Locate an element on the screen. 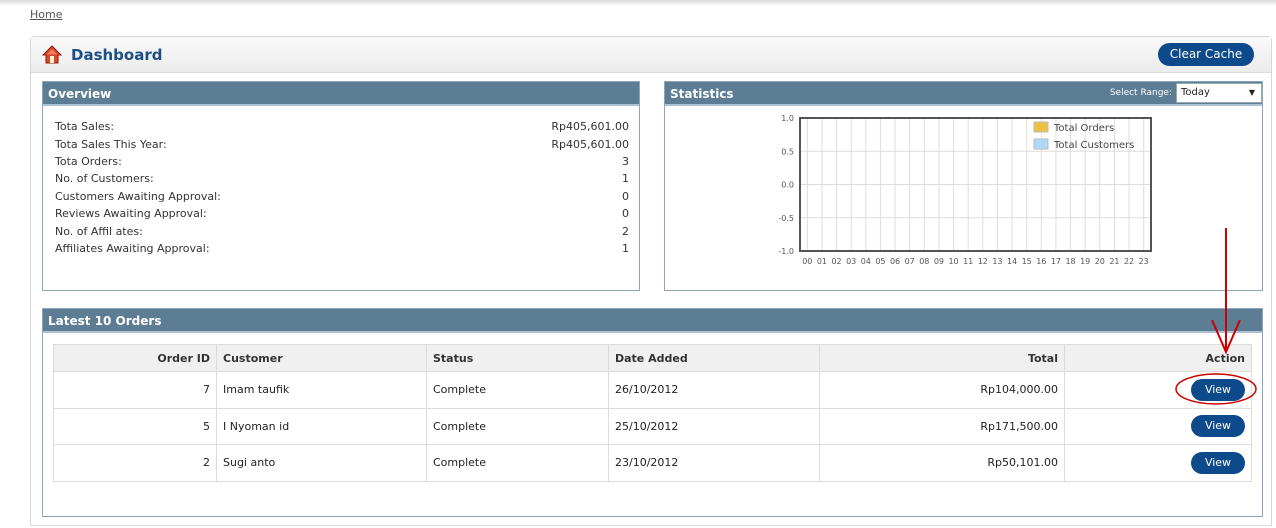 The image size is (1276, 528). range-label: Select Range: is located at coordinates (1140, 93).